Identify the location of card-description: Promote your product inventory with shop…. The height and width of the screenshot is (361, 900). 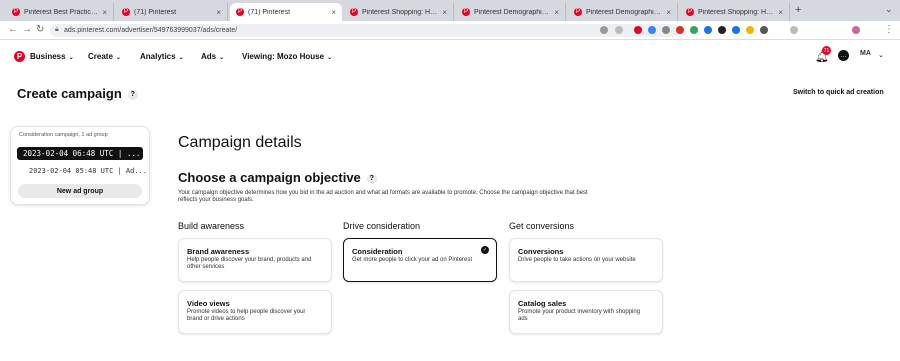
(579, 315).